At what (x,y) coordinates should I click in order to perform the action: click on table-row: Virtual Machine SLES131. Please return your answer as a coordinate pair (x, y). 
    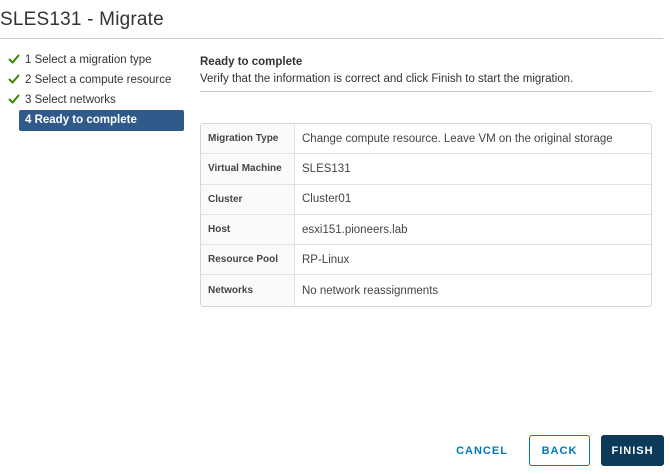
    Looking at the image, I should click on (426, 169).